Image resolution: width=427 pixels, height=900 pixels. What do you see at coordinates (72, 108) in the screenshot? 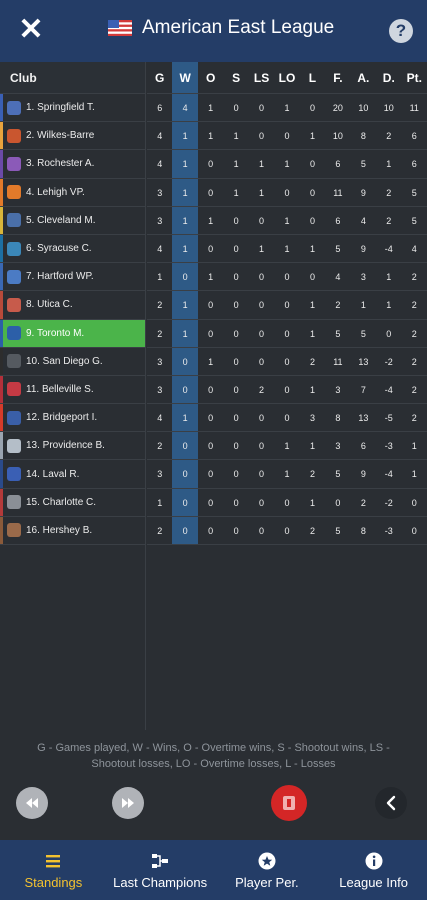
I see `table-row: 1. Springfield T.` at bounding box center [72, 108].